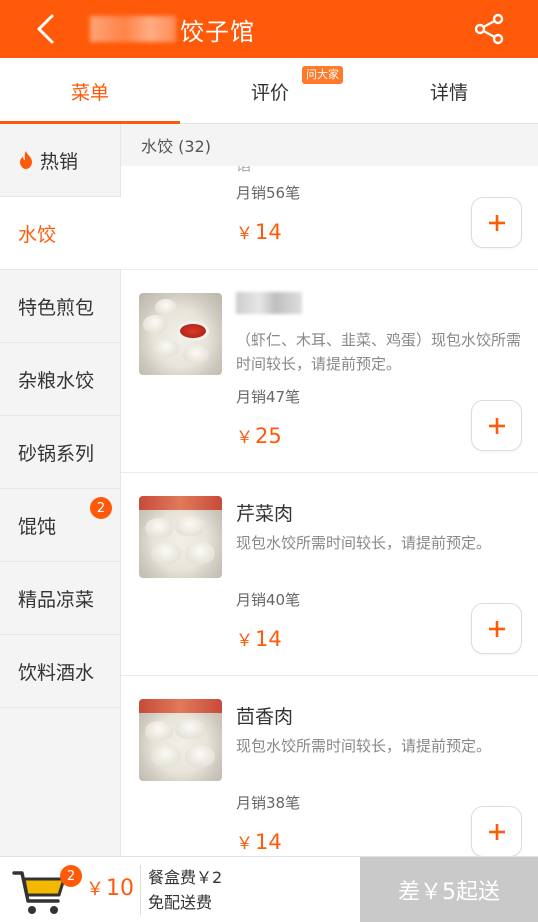  I want to click on dish-price: ￥25, so click(259, 435).